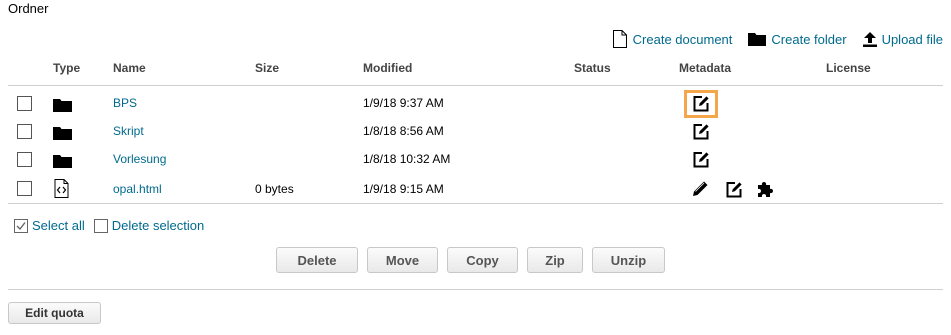 Image resolution: width=951 pixels, height=335 pixels. I want to click on delete-selection-label: Delete selection, so click(158, 225).